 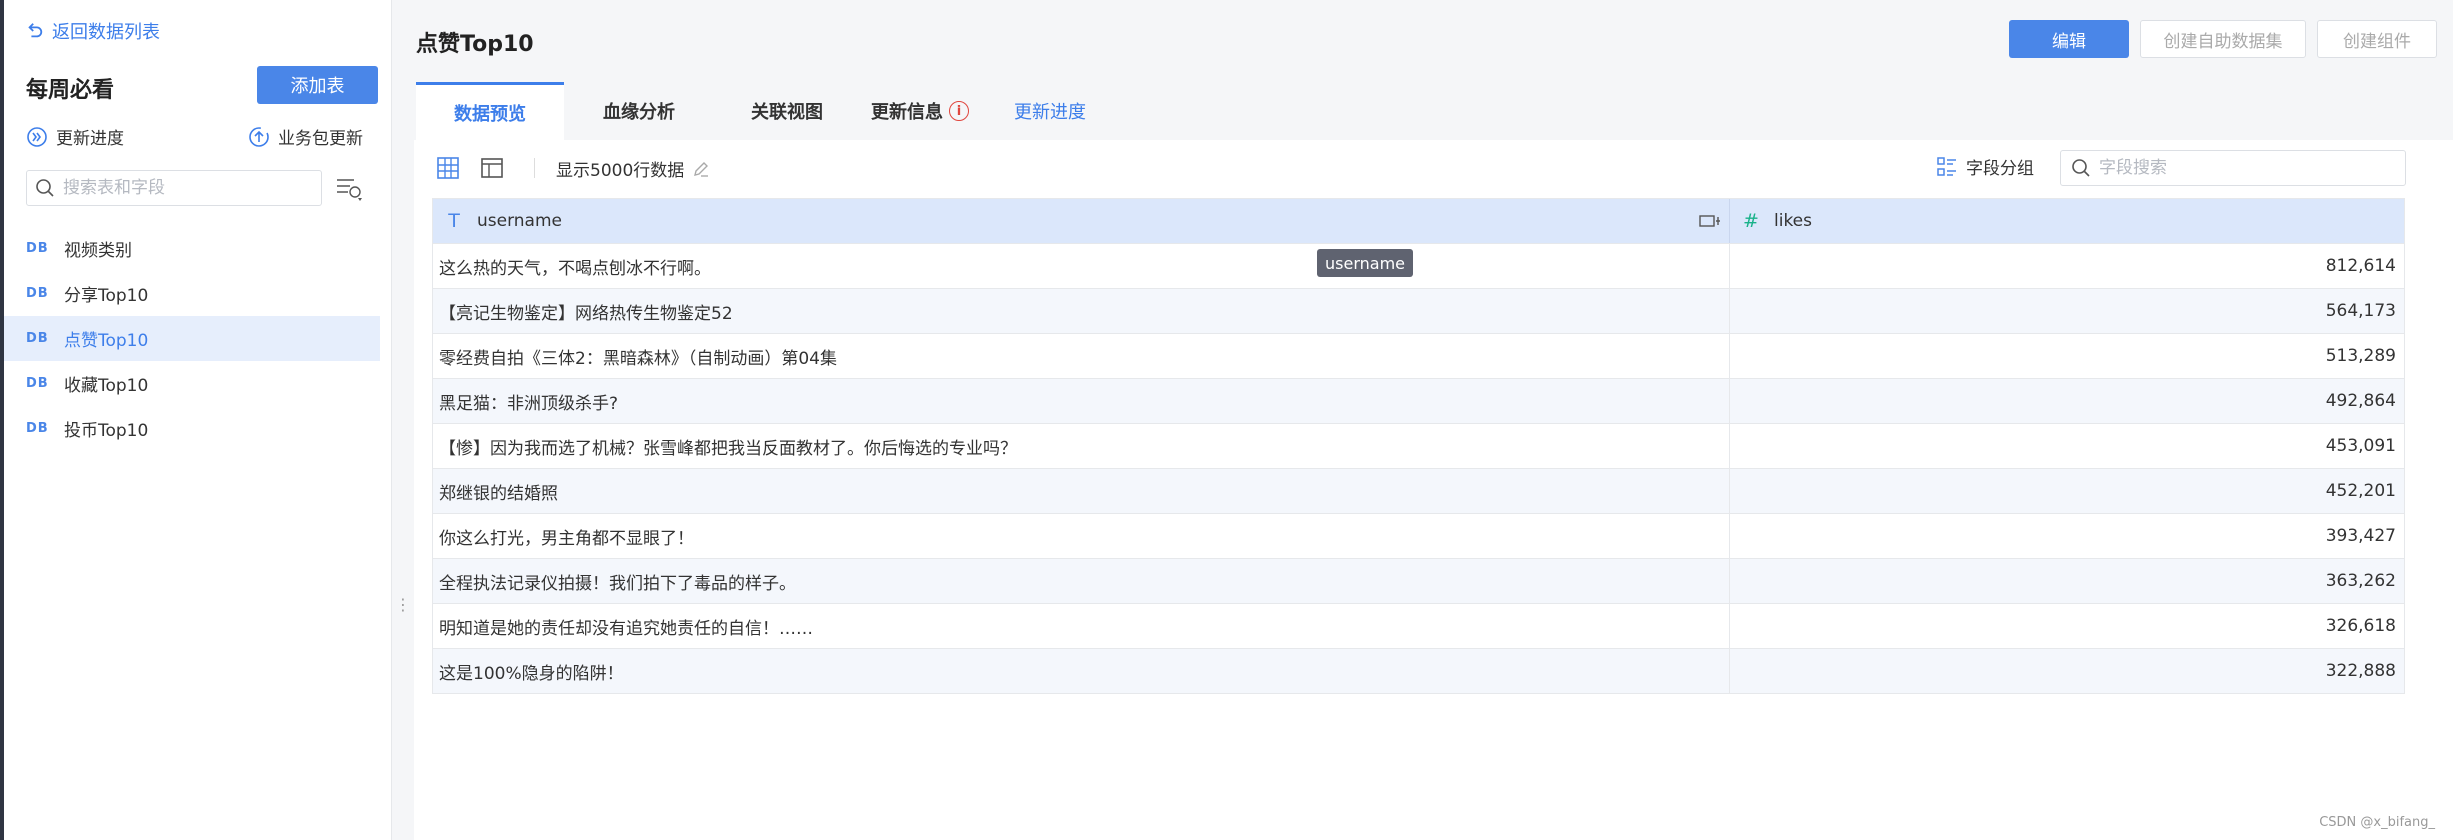 I want to click on sidebar-item-video-category: DB 视频类别, so click(x=192, y=248).